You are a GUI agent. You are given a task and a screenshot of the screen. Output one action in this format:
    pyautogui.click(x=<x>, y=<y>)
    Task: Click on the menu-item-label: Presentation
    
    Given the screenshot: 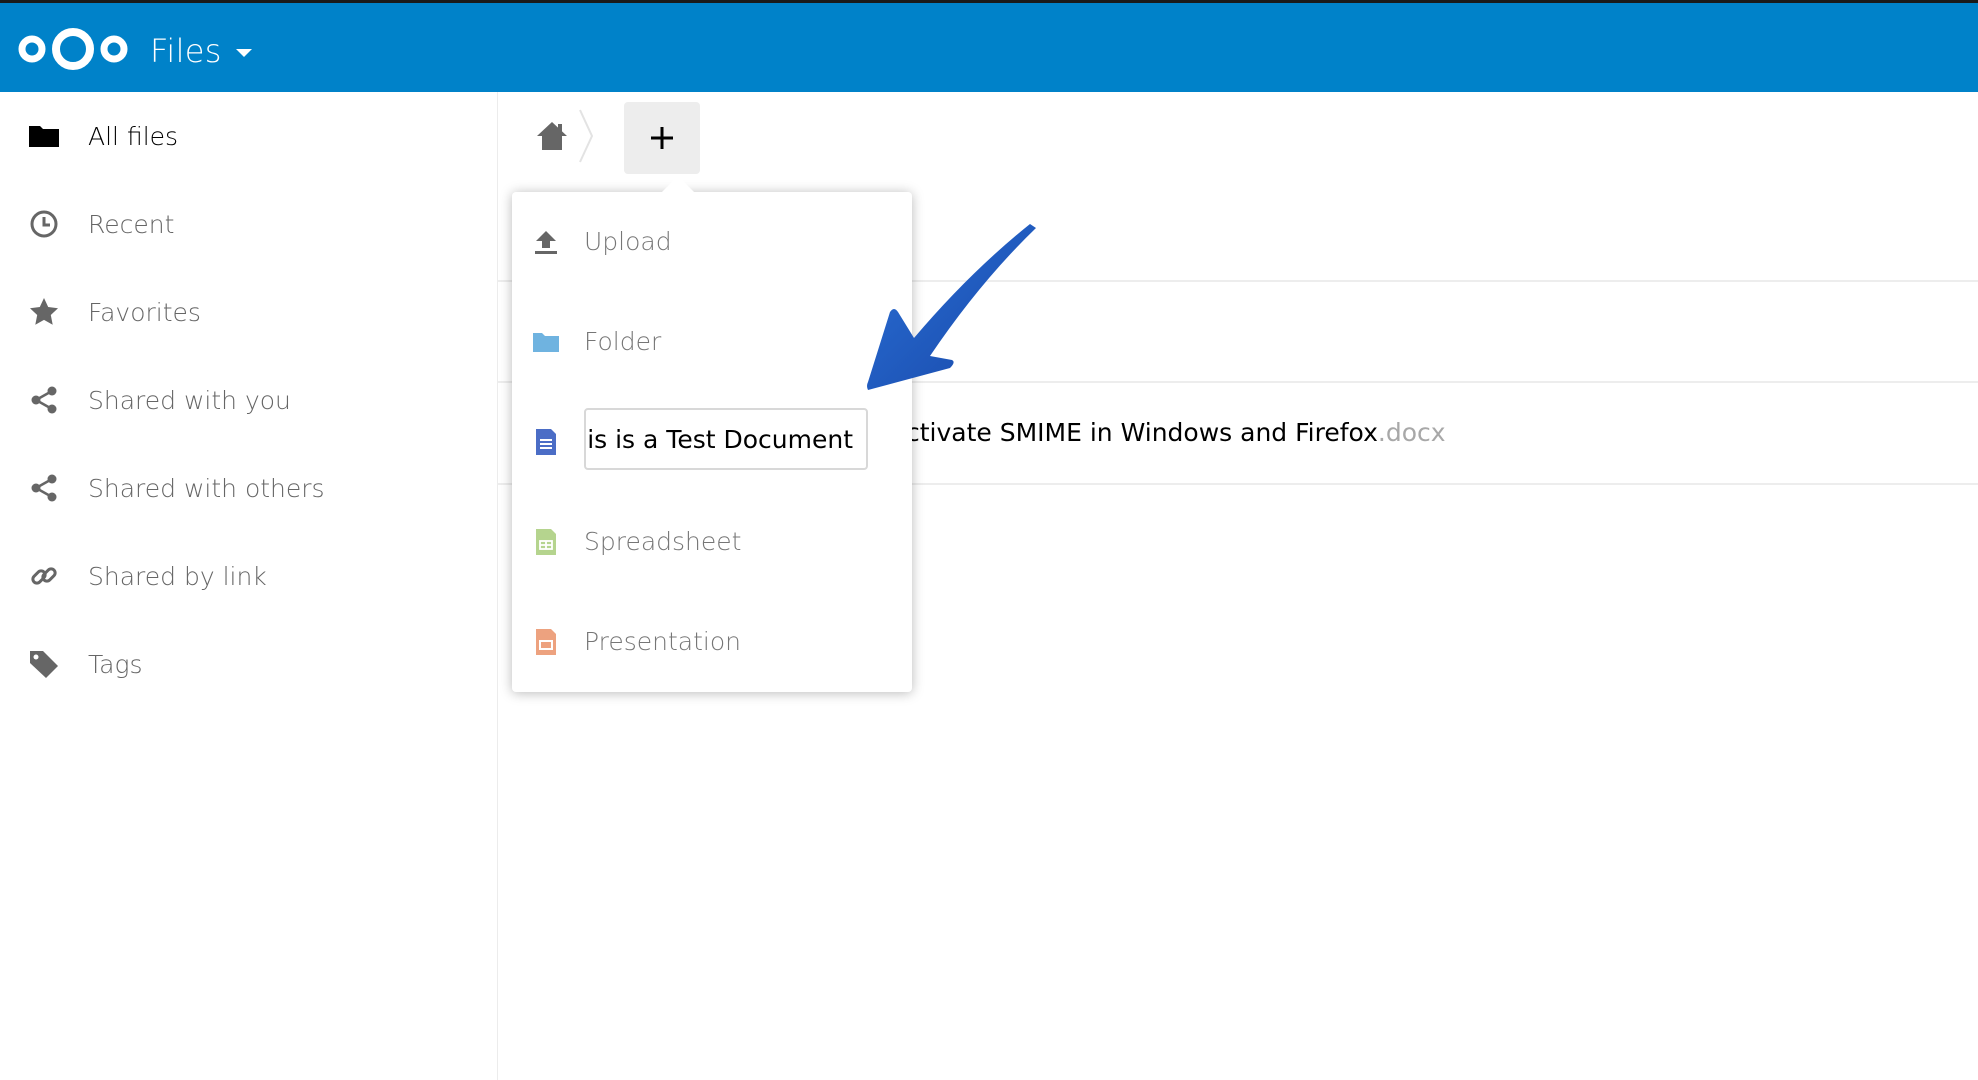 What is the action you would take?
    pyautogui.click(x=663, y=641)
    